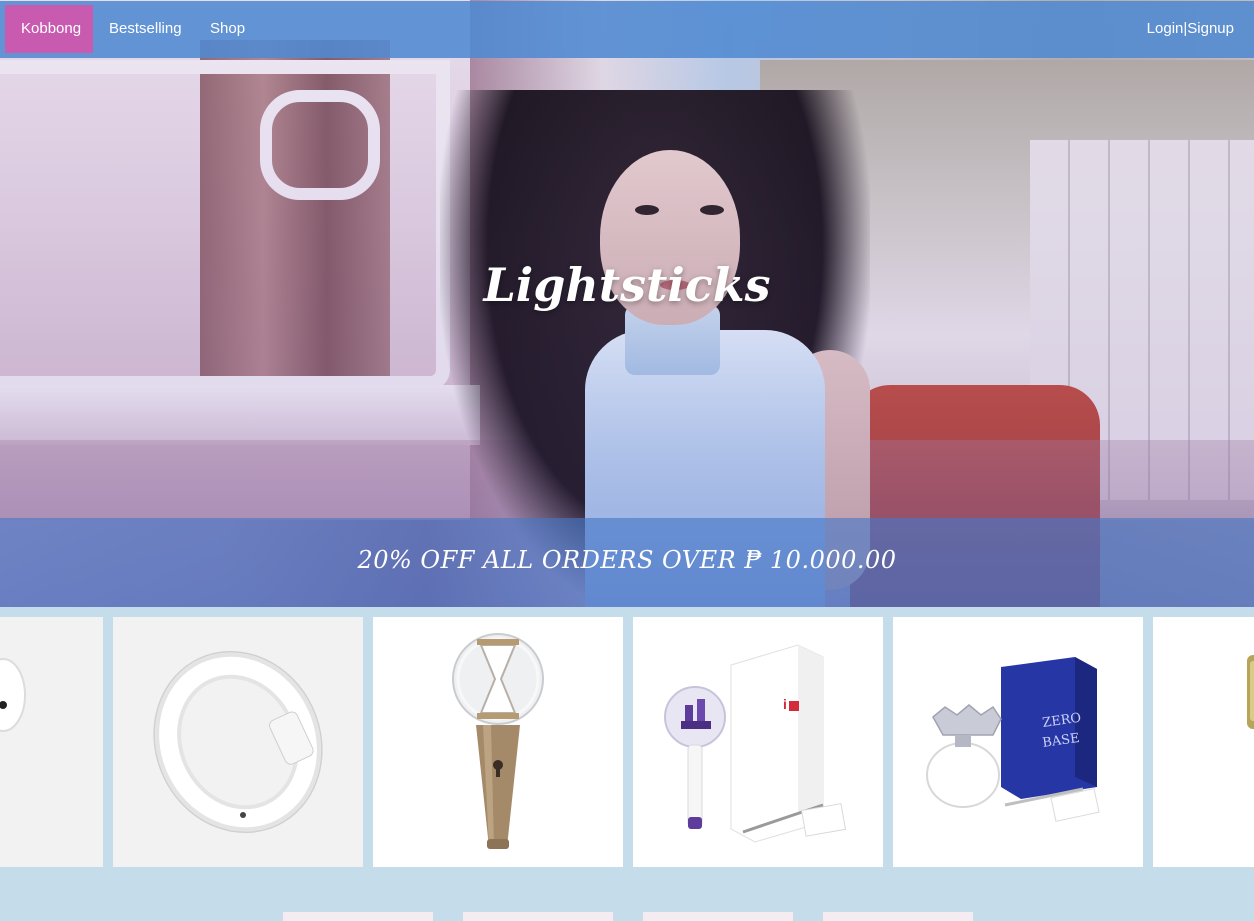 The width and height of the screenshot is (1254, 921). Describe the element at coordinates (627, 285) in the screenshot. I see `hero-title: Lightsticks` at that location.